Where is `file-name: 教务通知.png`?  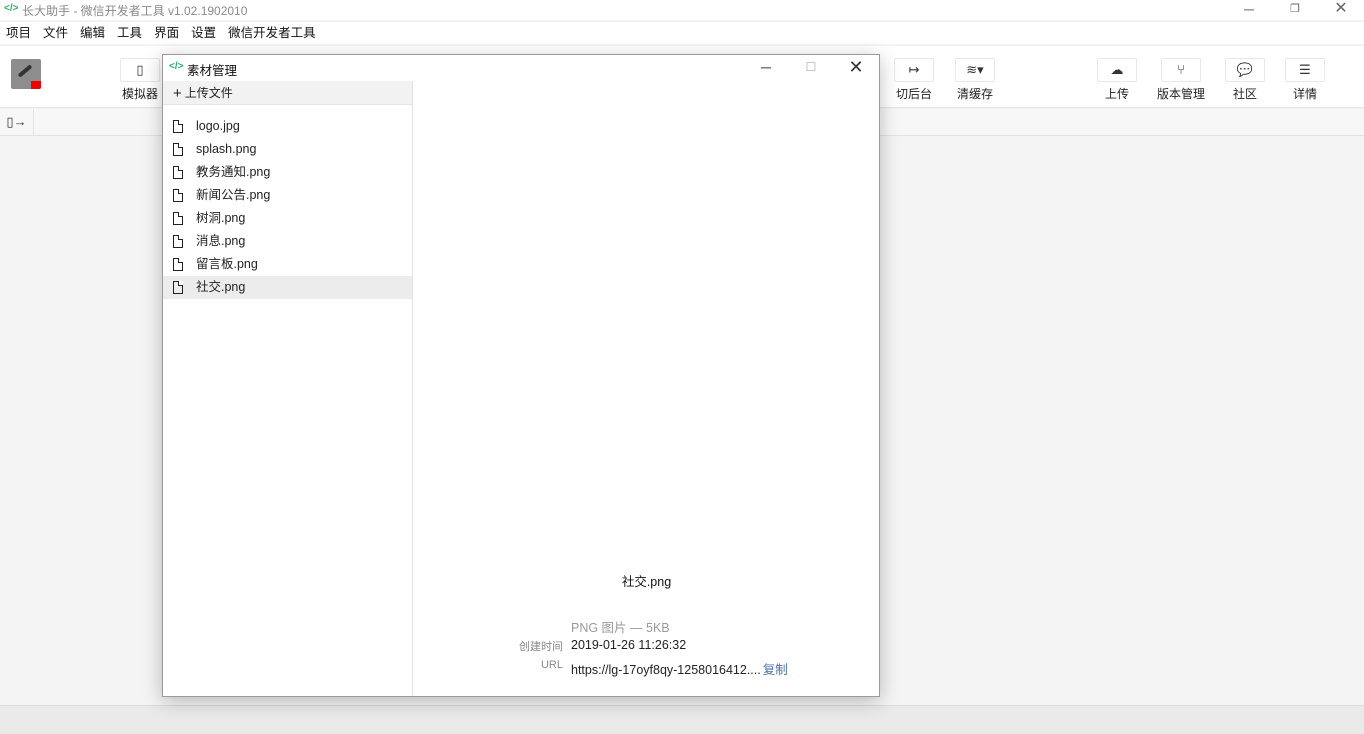 file-name: 教务通知.png is located at coordinates (233, 172).